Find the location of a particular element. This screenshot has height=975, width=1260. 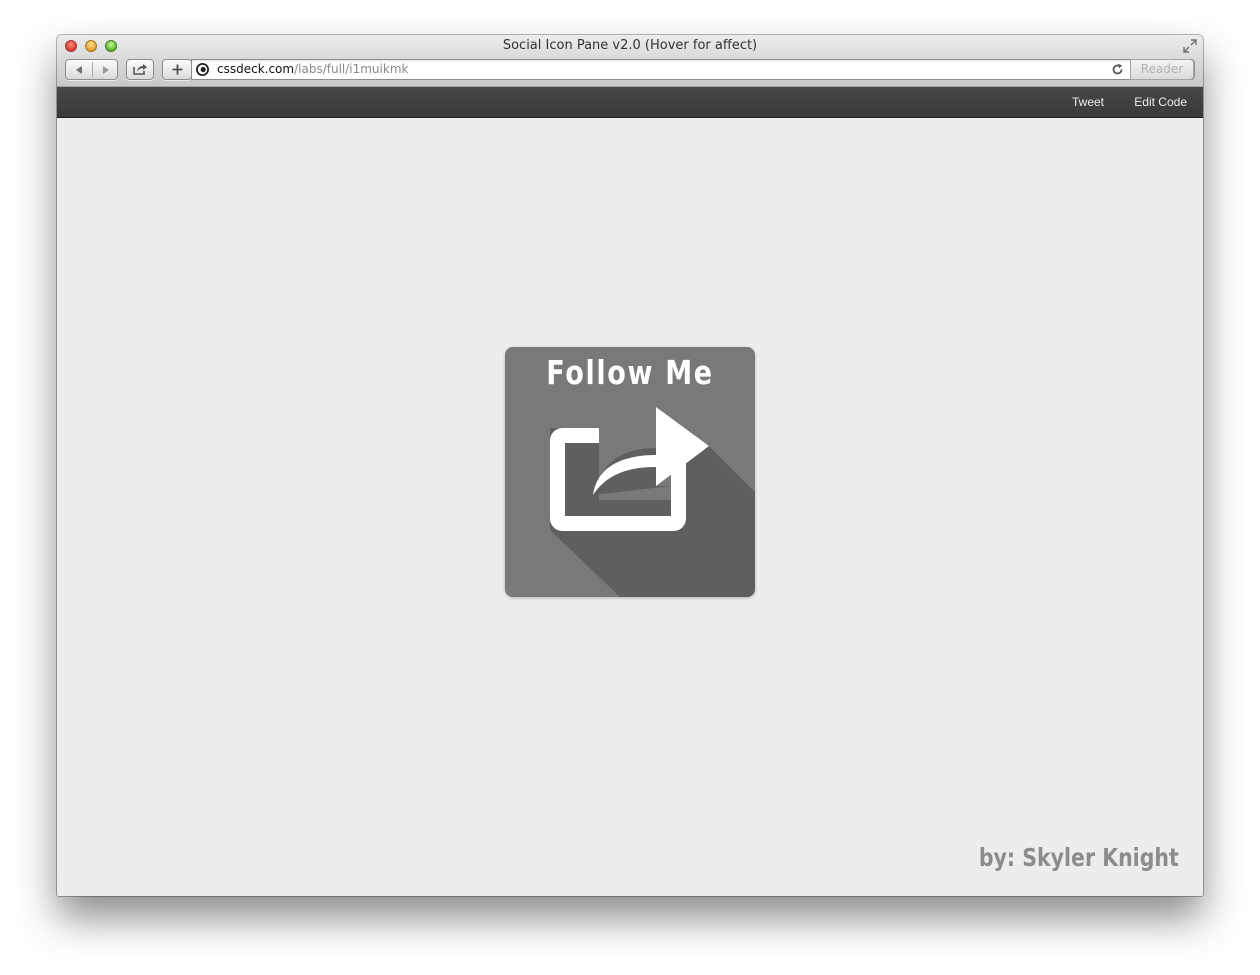

address-bar: cssdeck.com/labs/full/i1muikmk Reader is located at coordinates (693, 69).